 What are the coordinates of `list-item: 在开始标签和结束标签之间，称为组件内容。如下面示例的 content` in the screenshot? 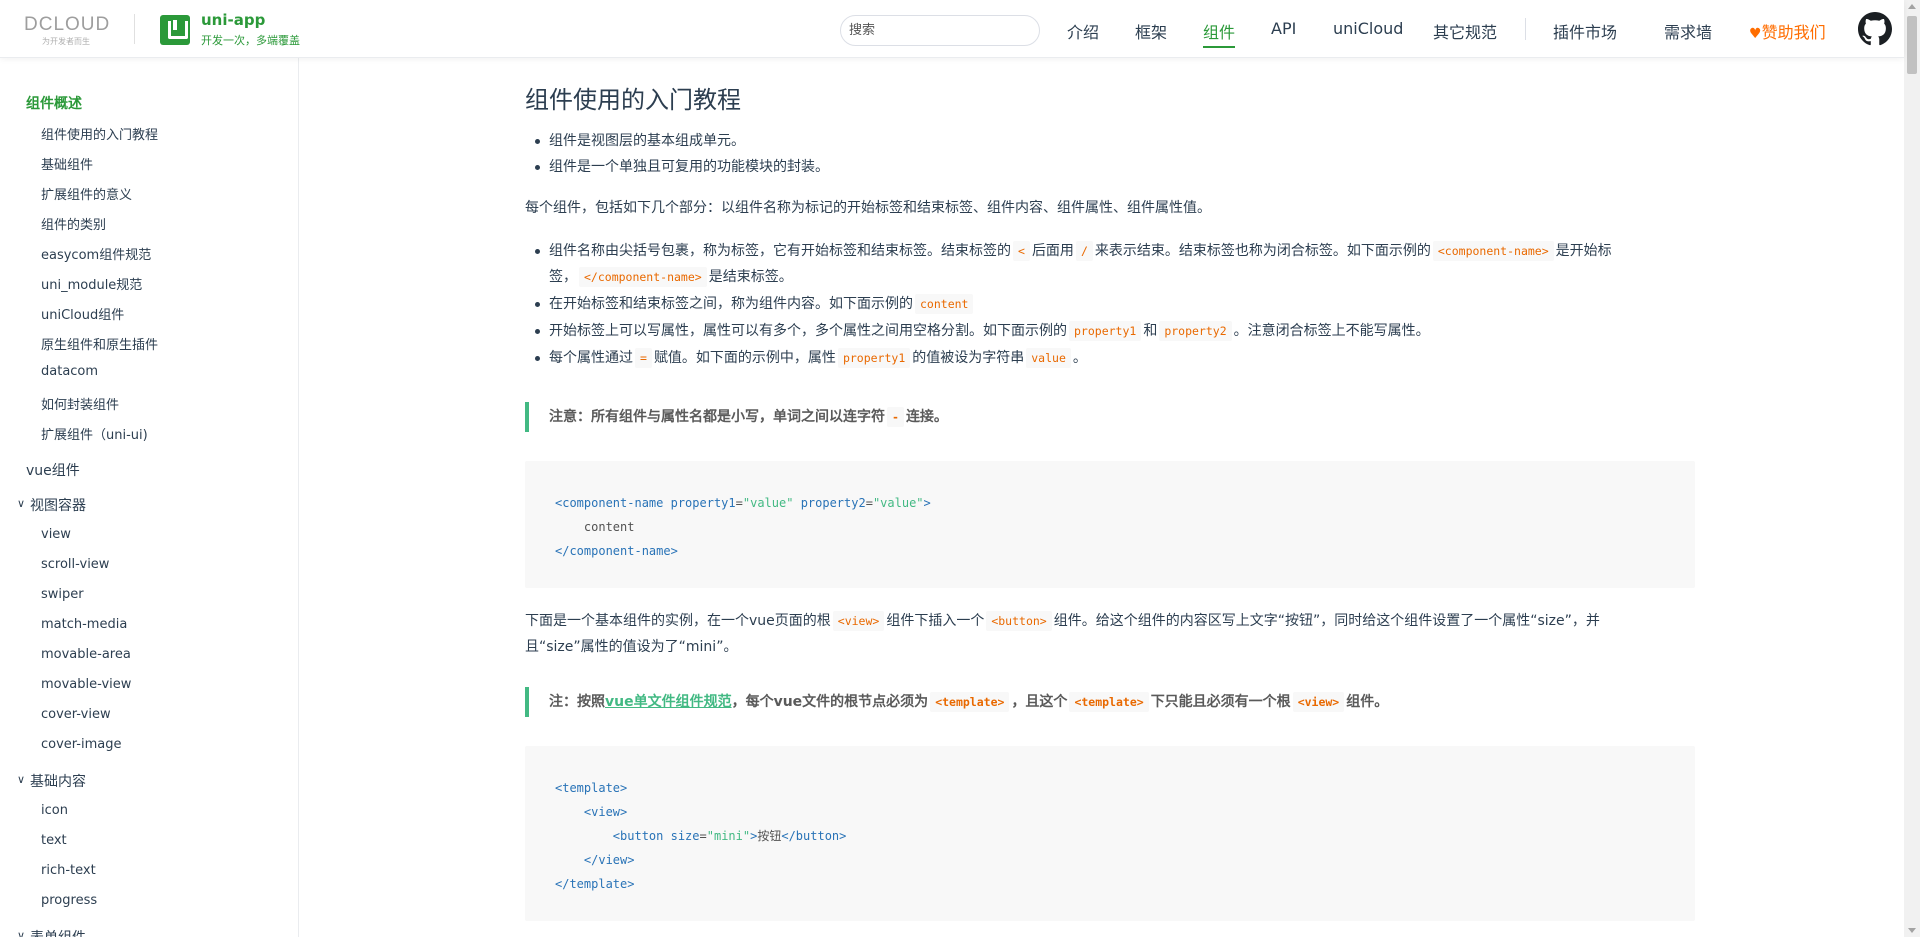 It's located at (754, 304).